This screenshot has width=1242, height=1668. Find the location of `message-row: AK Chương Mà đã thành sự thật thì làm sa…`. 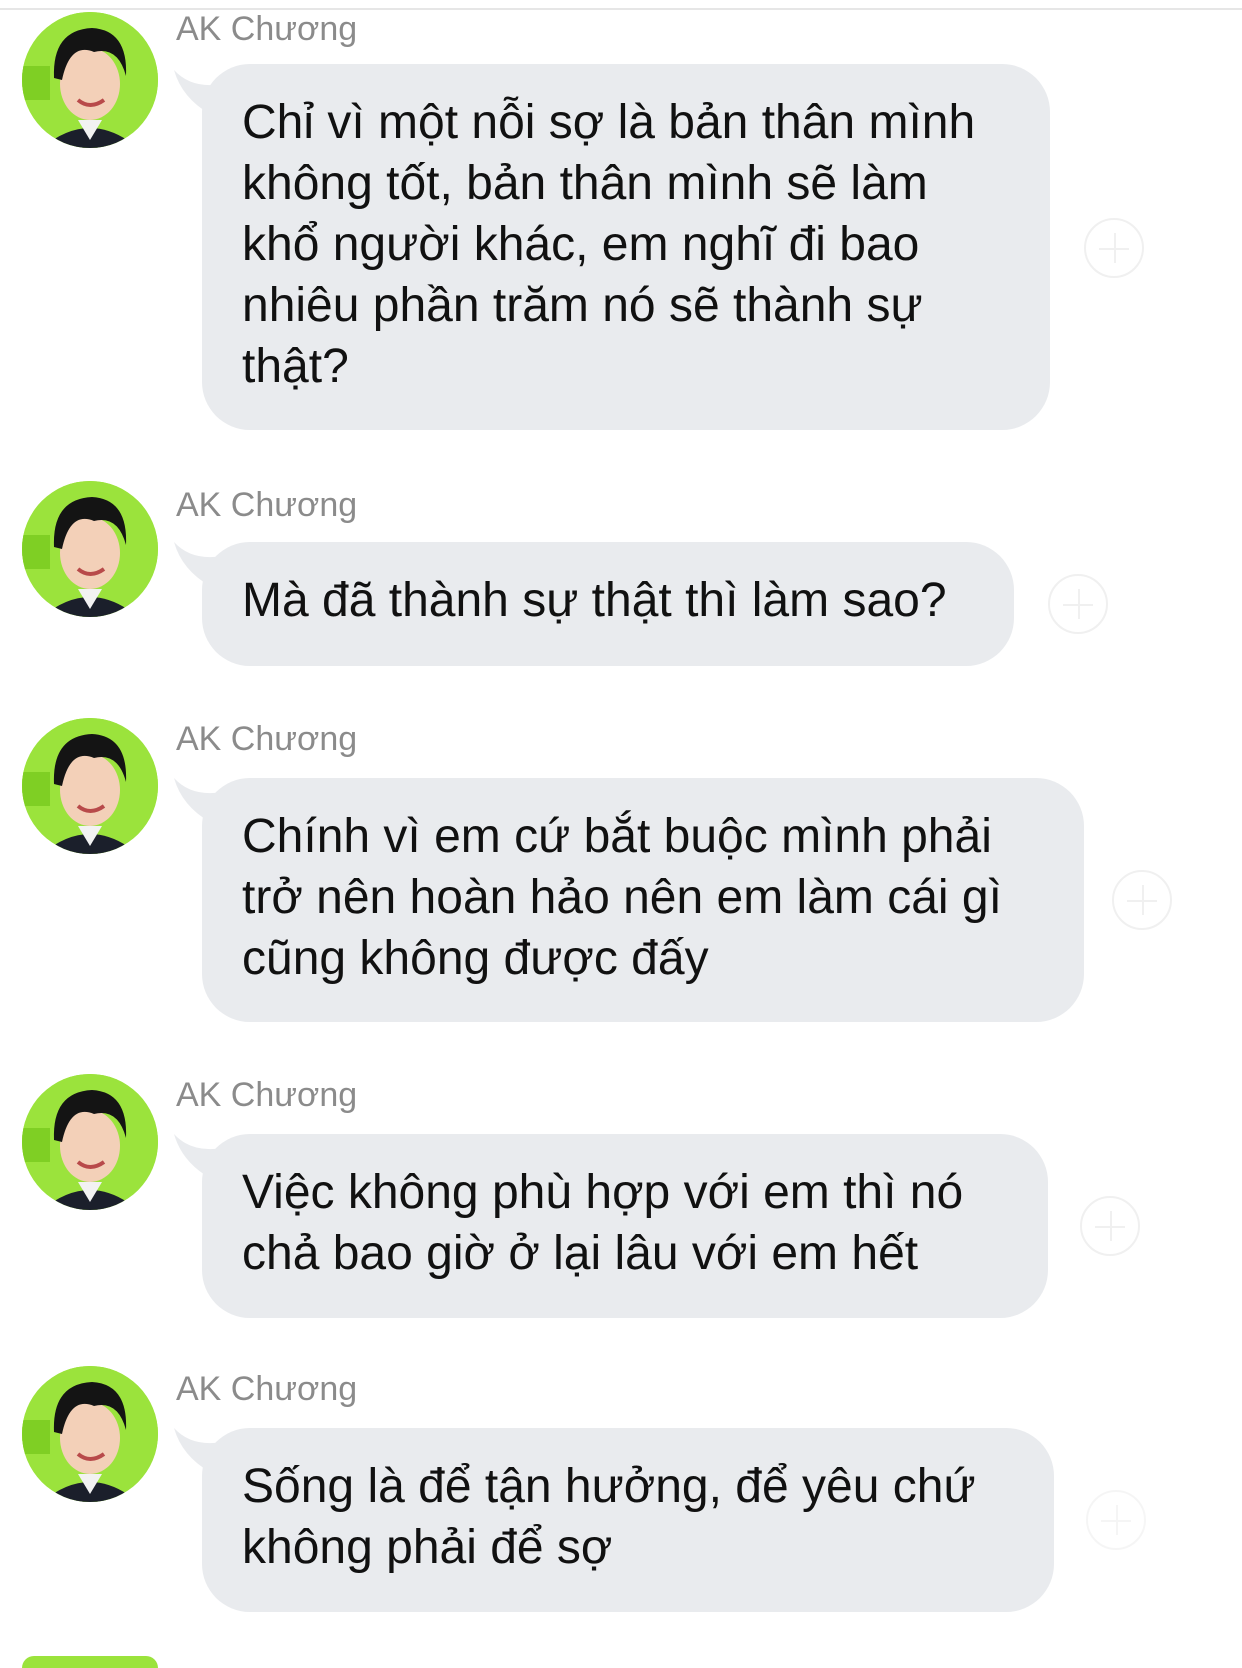

message-row: AK Chương Mà đã thành sự thật thì làm sa… is located at coordinates (621, 575).